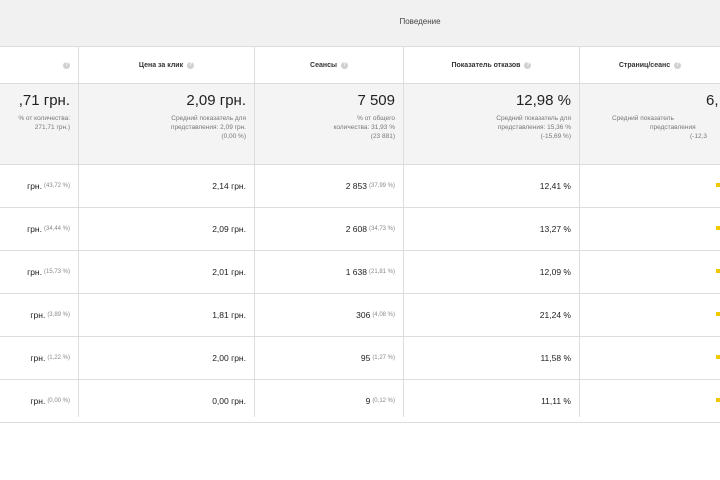 This screenshot has height=480, width=720. What do you see at coordinates (325, 272) in the screenshot?
I see `cell-sessions: 1 638 (21,81 %)` at bounding box center [325, 272].